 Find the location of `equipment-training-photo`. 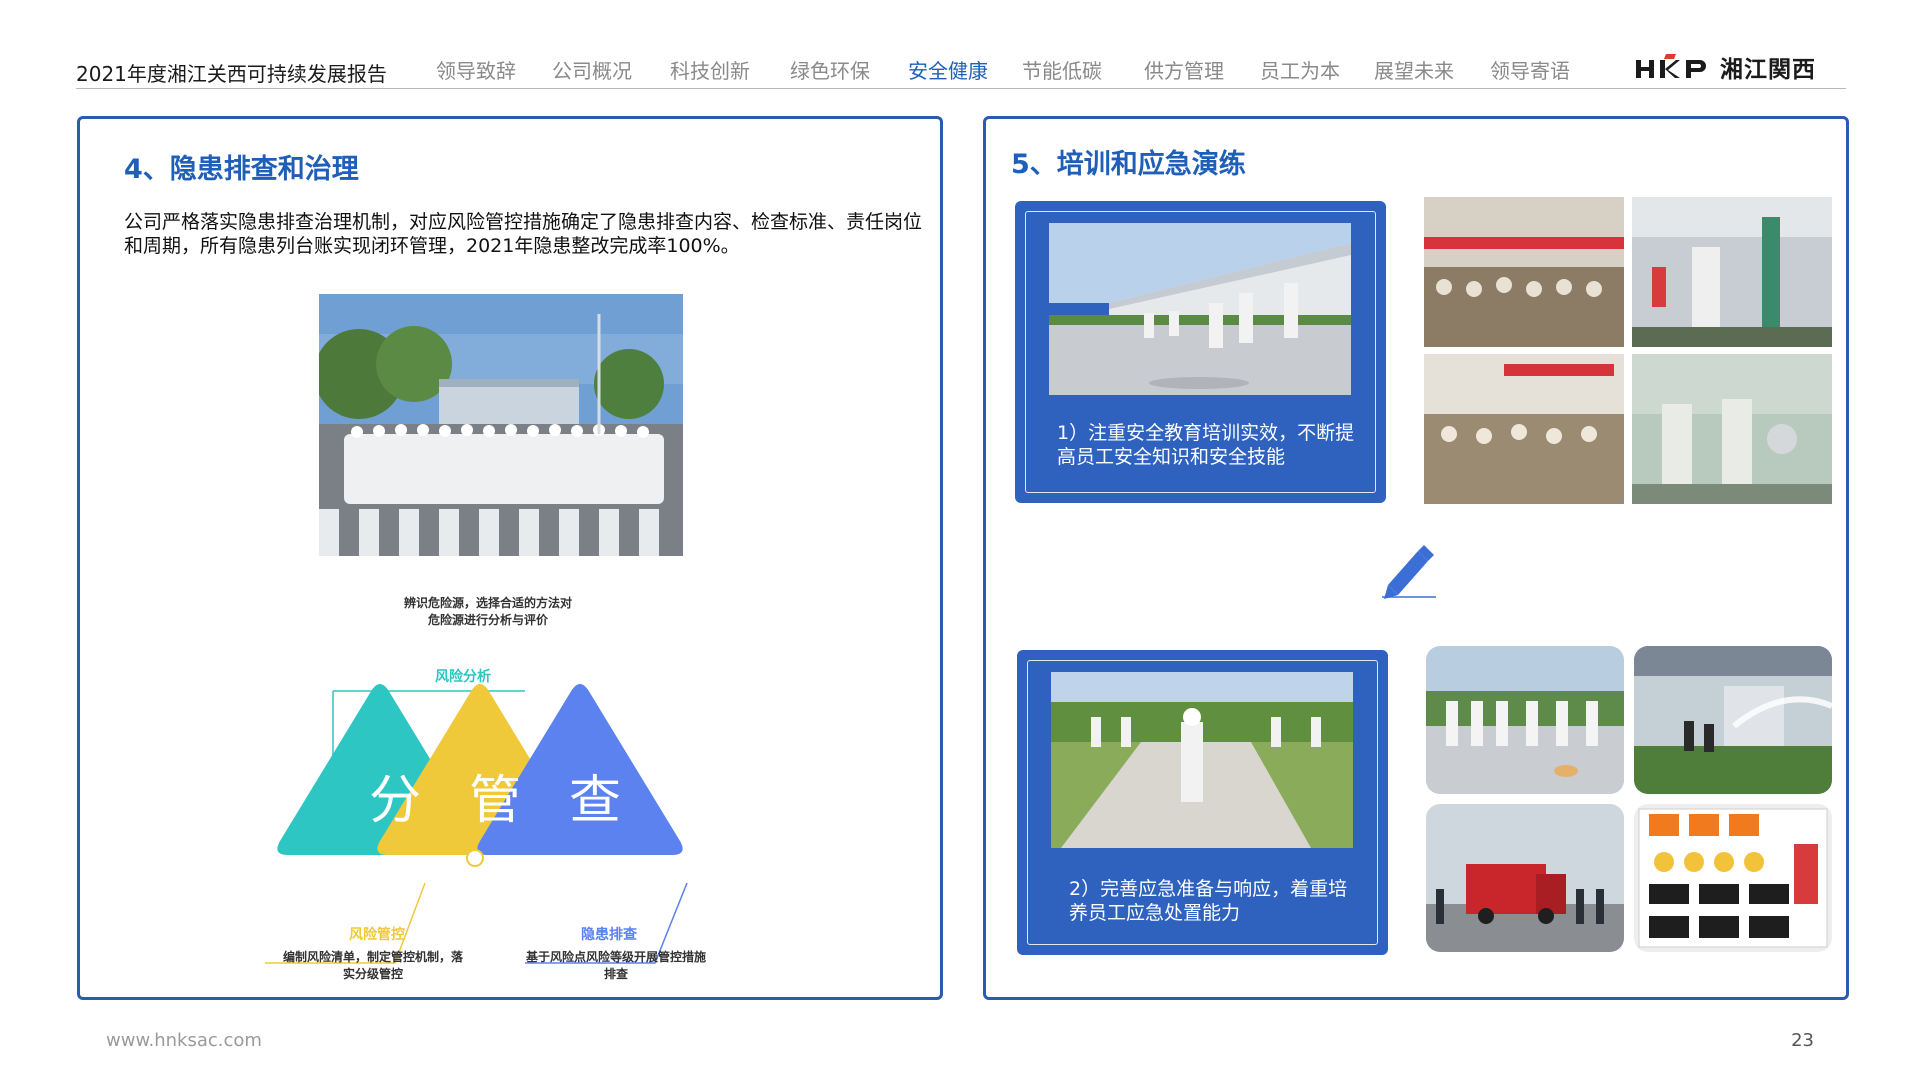

equipment-training-photo is located at coordinates (1732, 272).